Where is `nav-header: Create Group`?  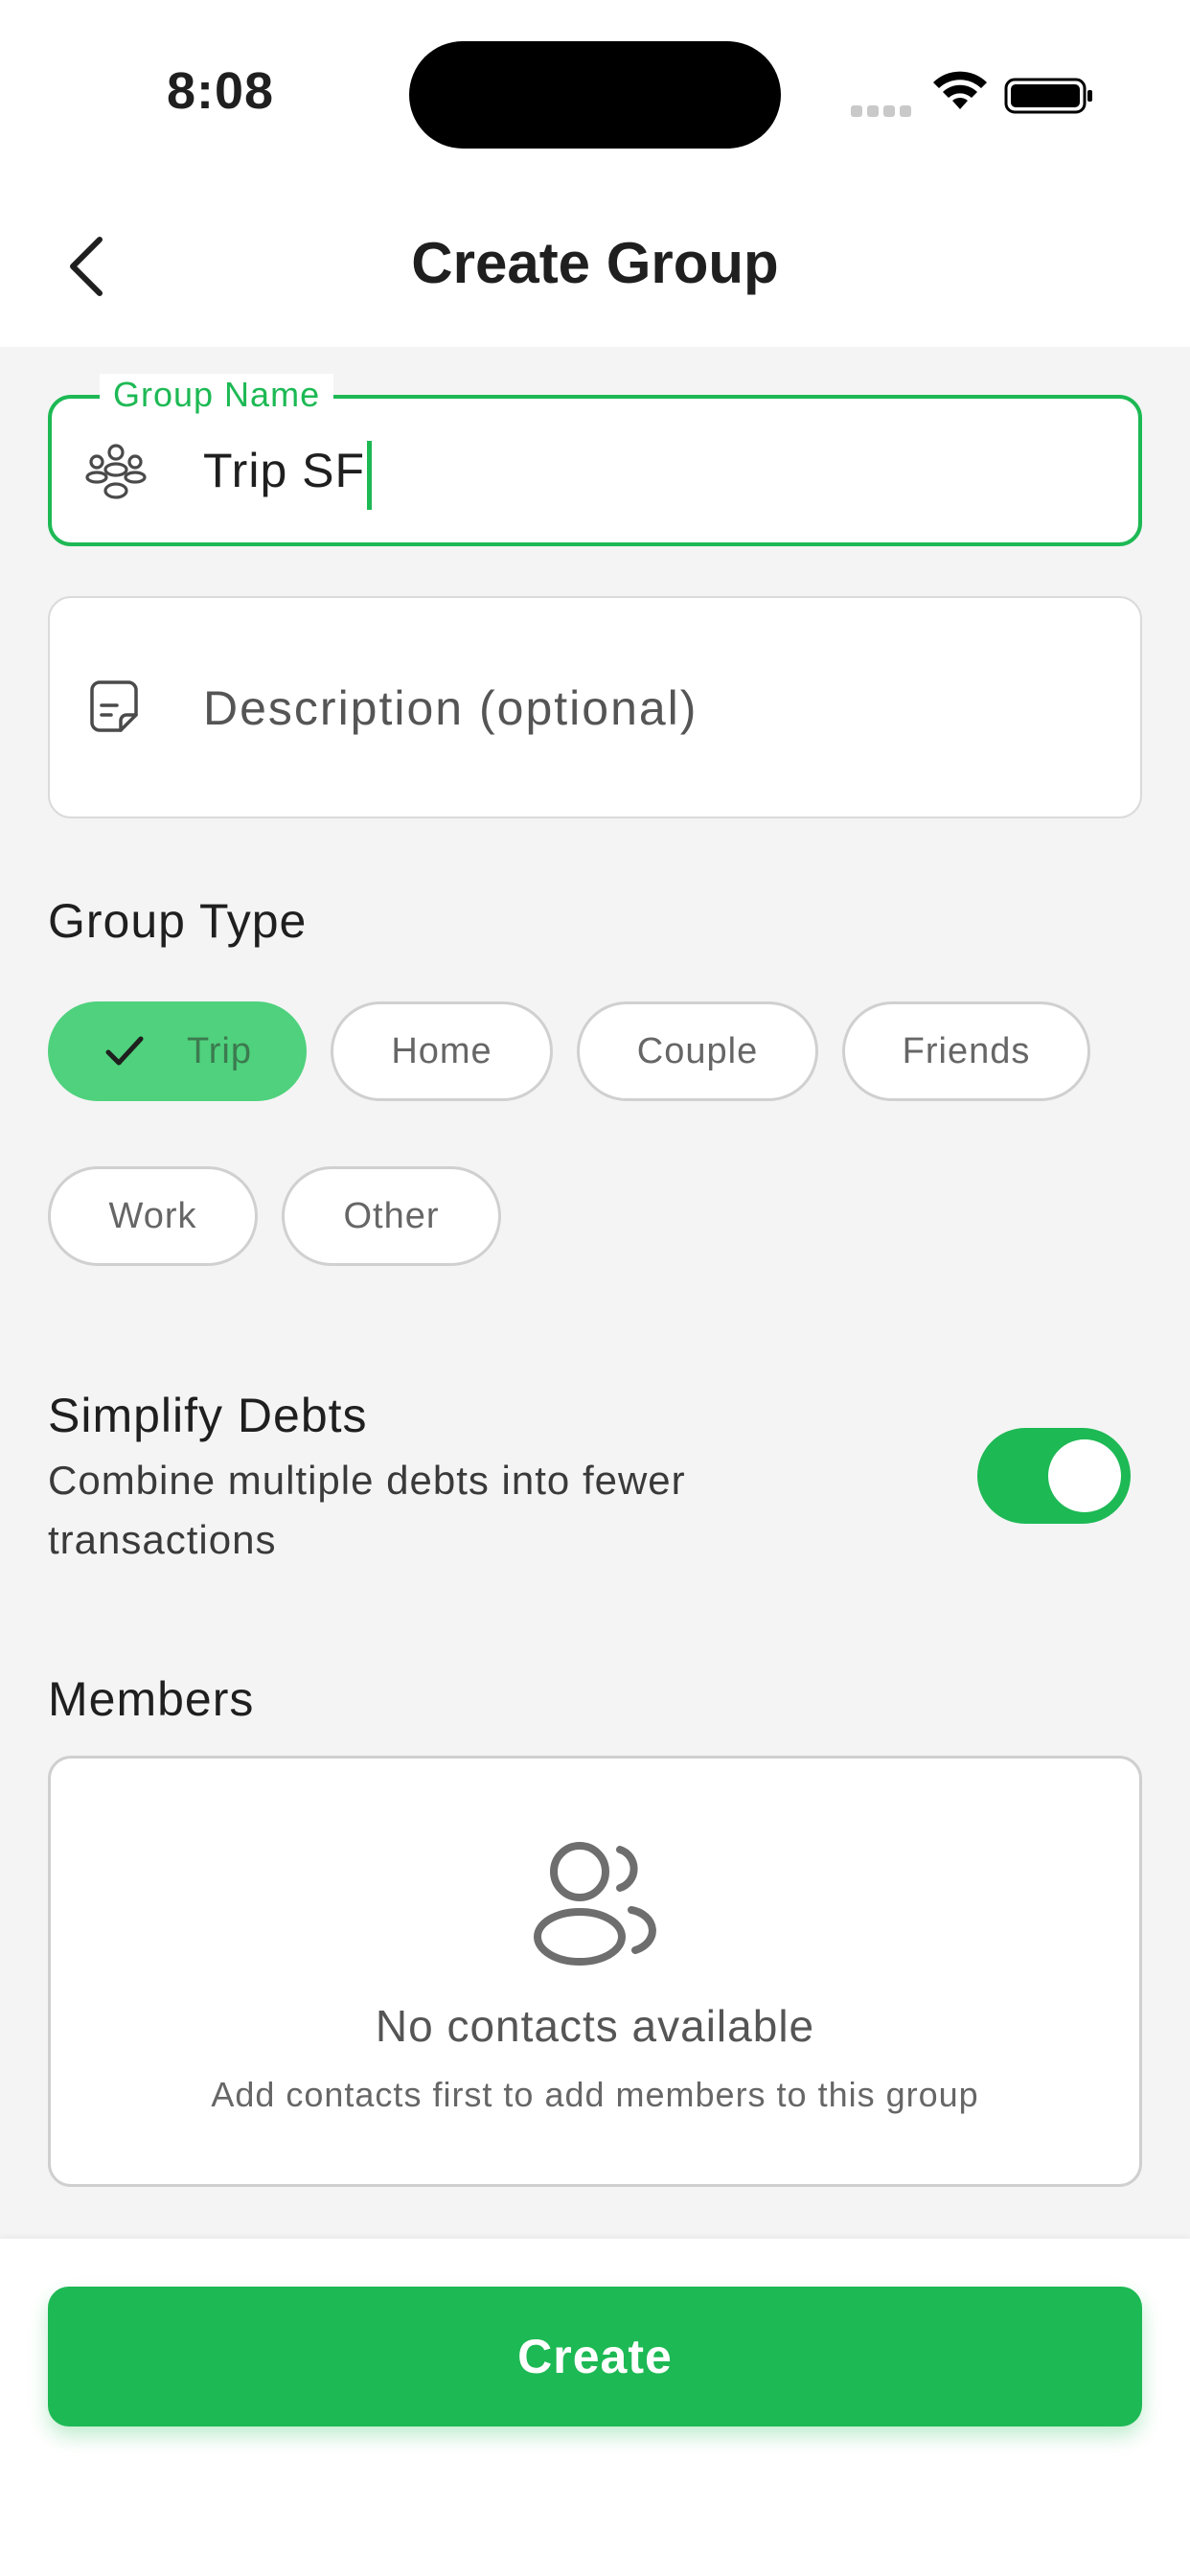 nav-header: Create Group is located at coordinates (595, 269).